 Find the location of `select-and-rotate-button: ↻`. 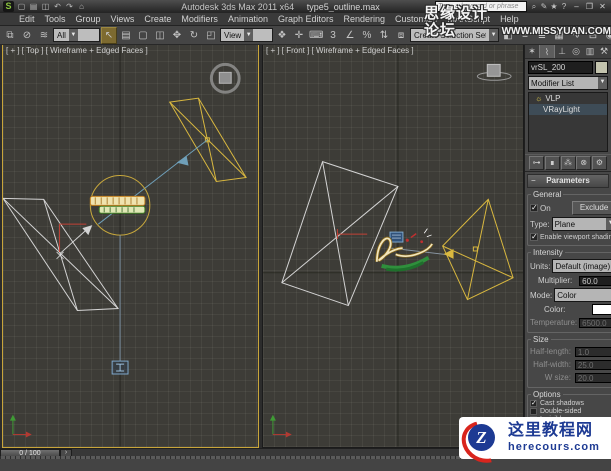

select-and-rotate-button: ↻ is located at coordinates (194, 35).